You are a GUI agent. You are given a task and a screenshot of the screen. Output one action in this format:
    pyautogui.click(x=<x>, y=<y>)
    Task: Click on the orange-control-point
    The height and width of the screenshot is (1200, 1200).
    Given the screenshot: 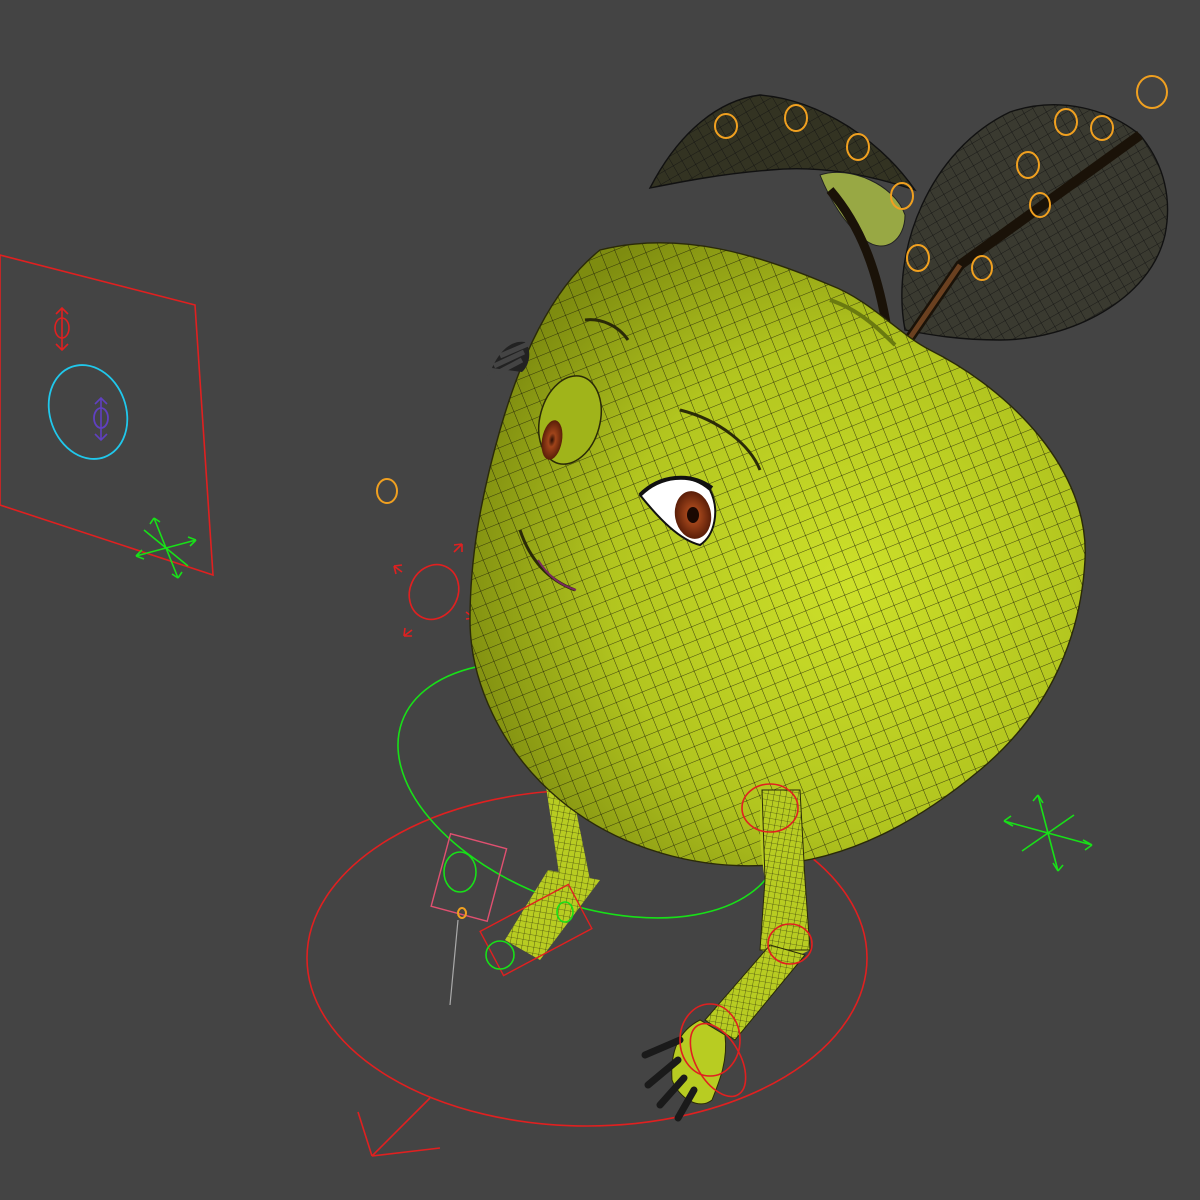 What is the action you would take?
    pyautogui.click(x=387, y=491)
    